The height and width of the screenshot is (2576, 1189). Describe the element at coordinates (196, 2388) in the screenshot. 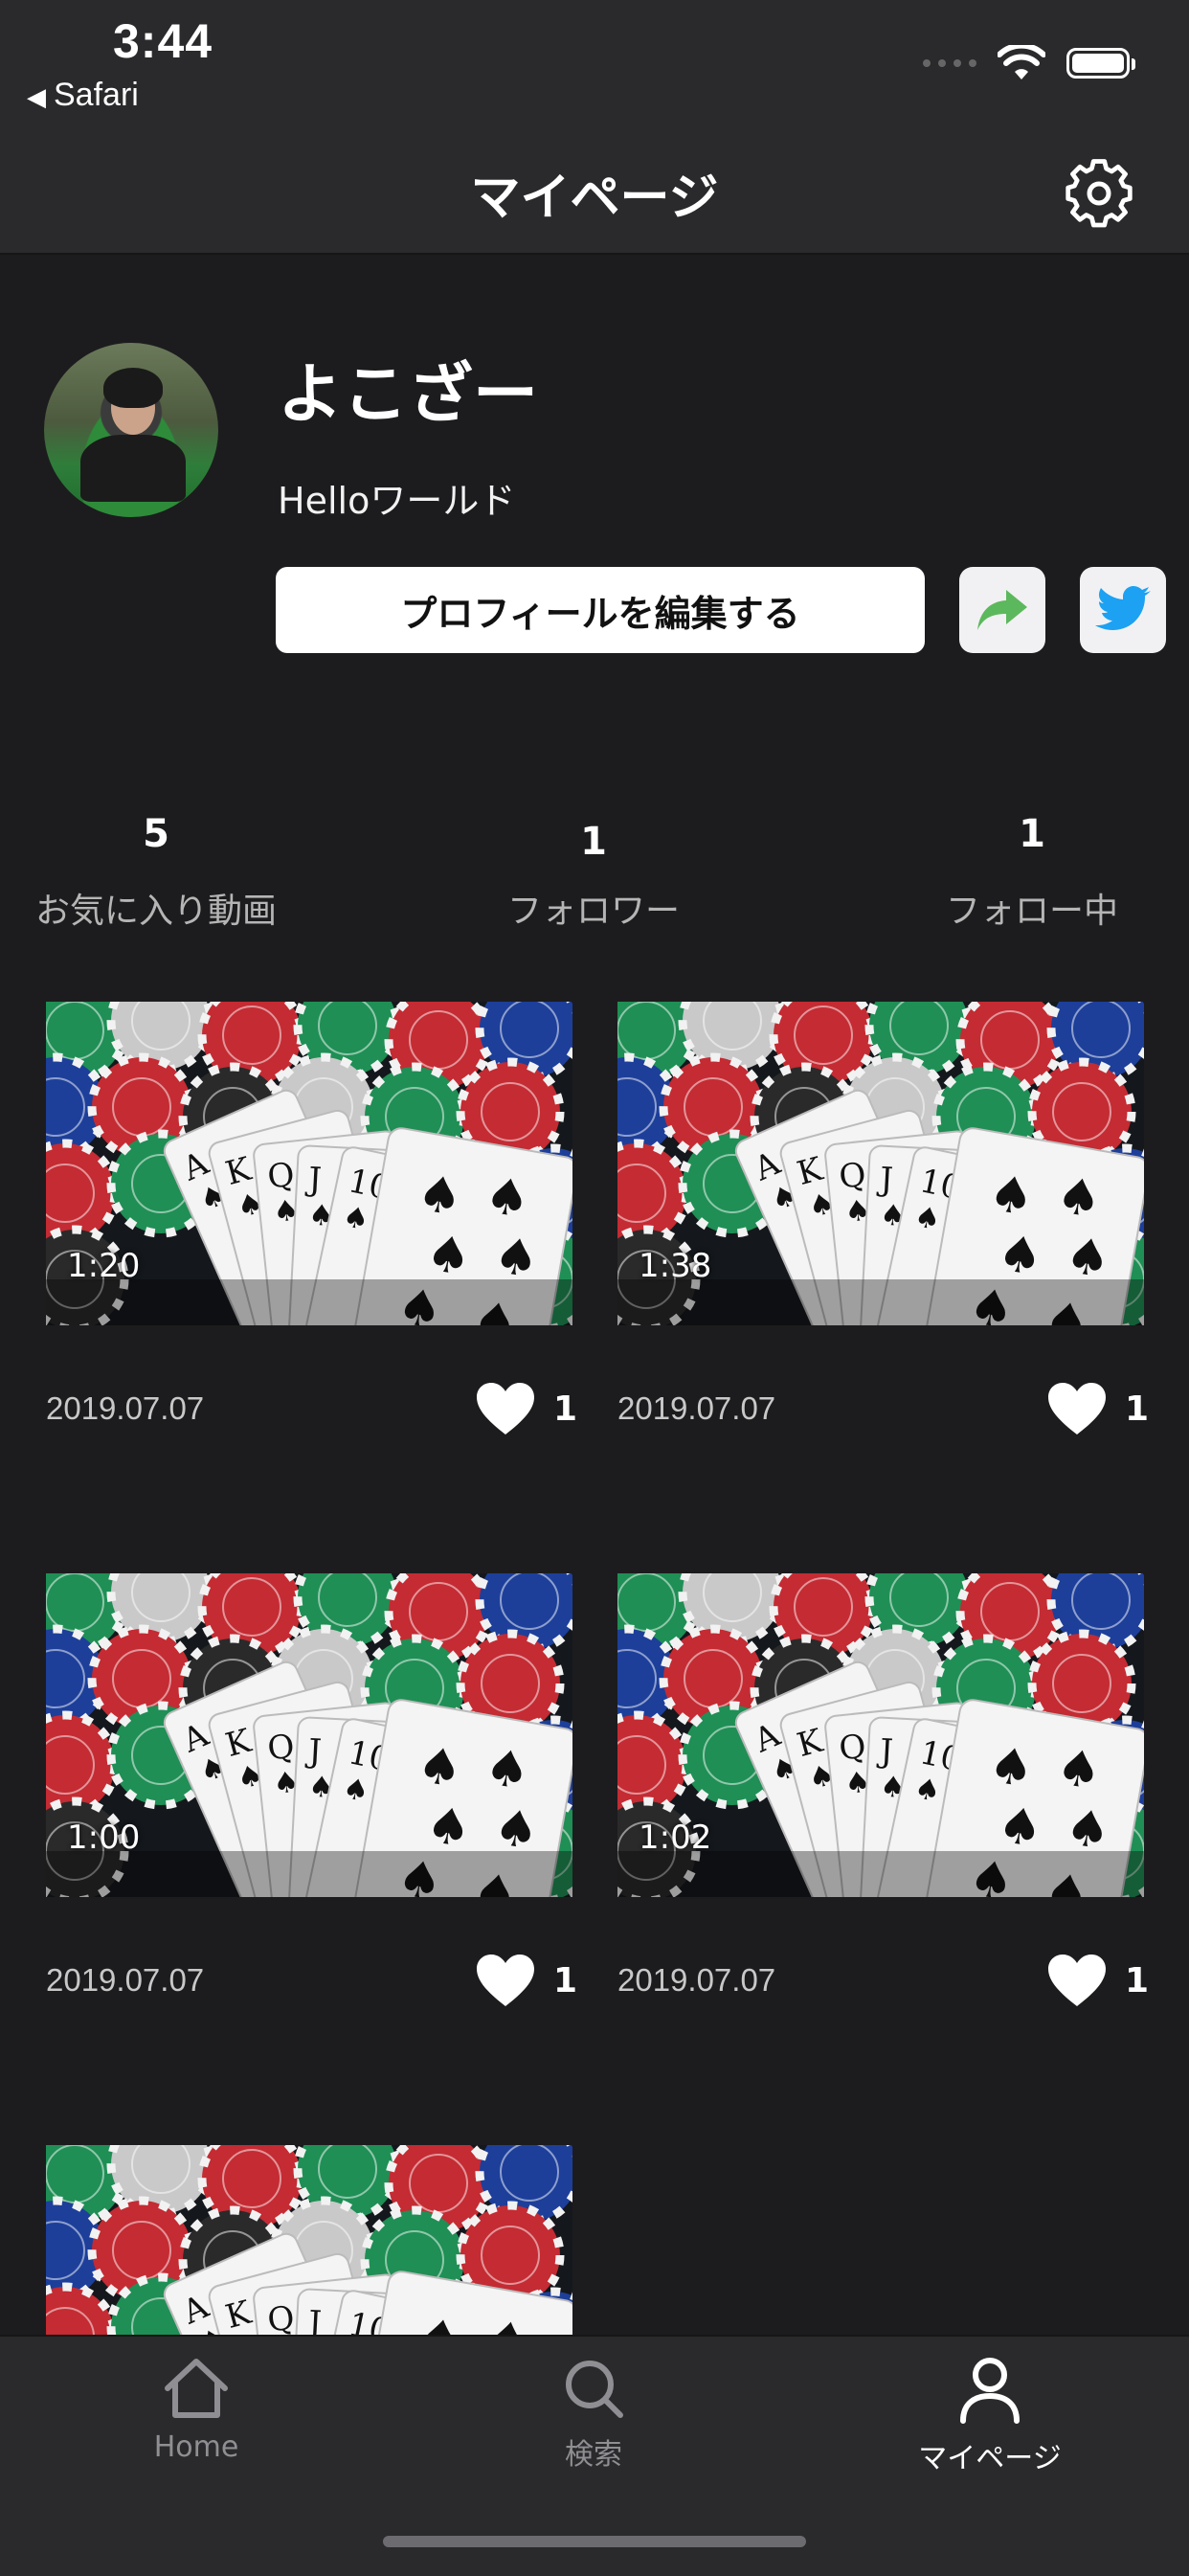

I see `home-icon` at that location.